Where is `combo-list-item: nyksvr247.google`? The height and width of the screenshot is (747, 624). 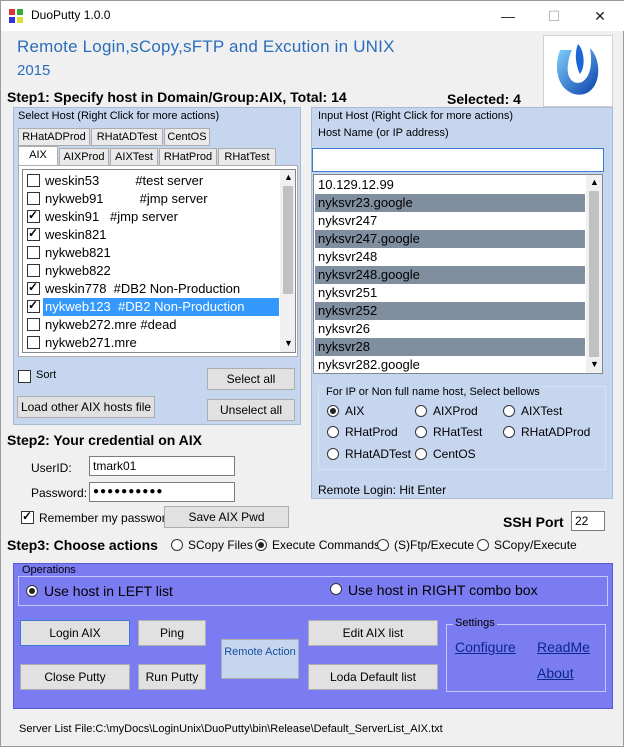 combo-list-item: nyksvr247.google is located at coordinates (450, 239).